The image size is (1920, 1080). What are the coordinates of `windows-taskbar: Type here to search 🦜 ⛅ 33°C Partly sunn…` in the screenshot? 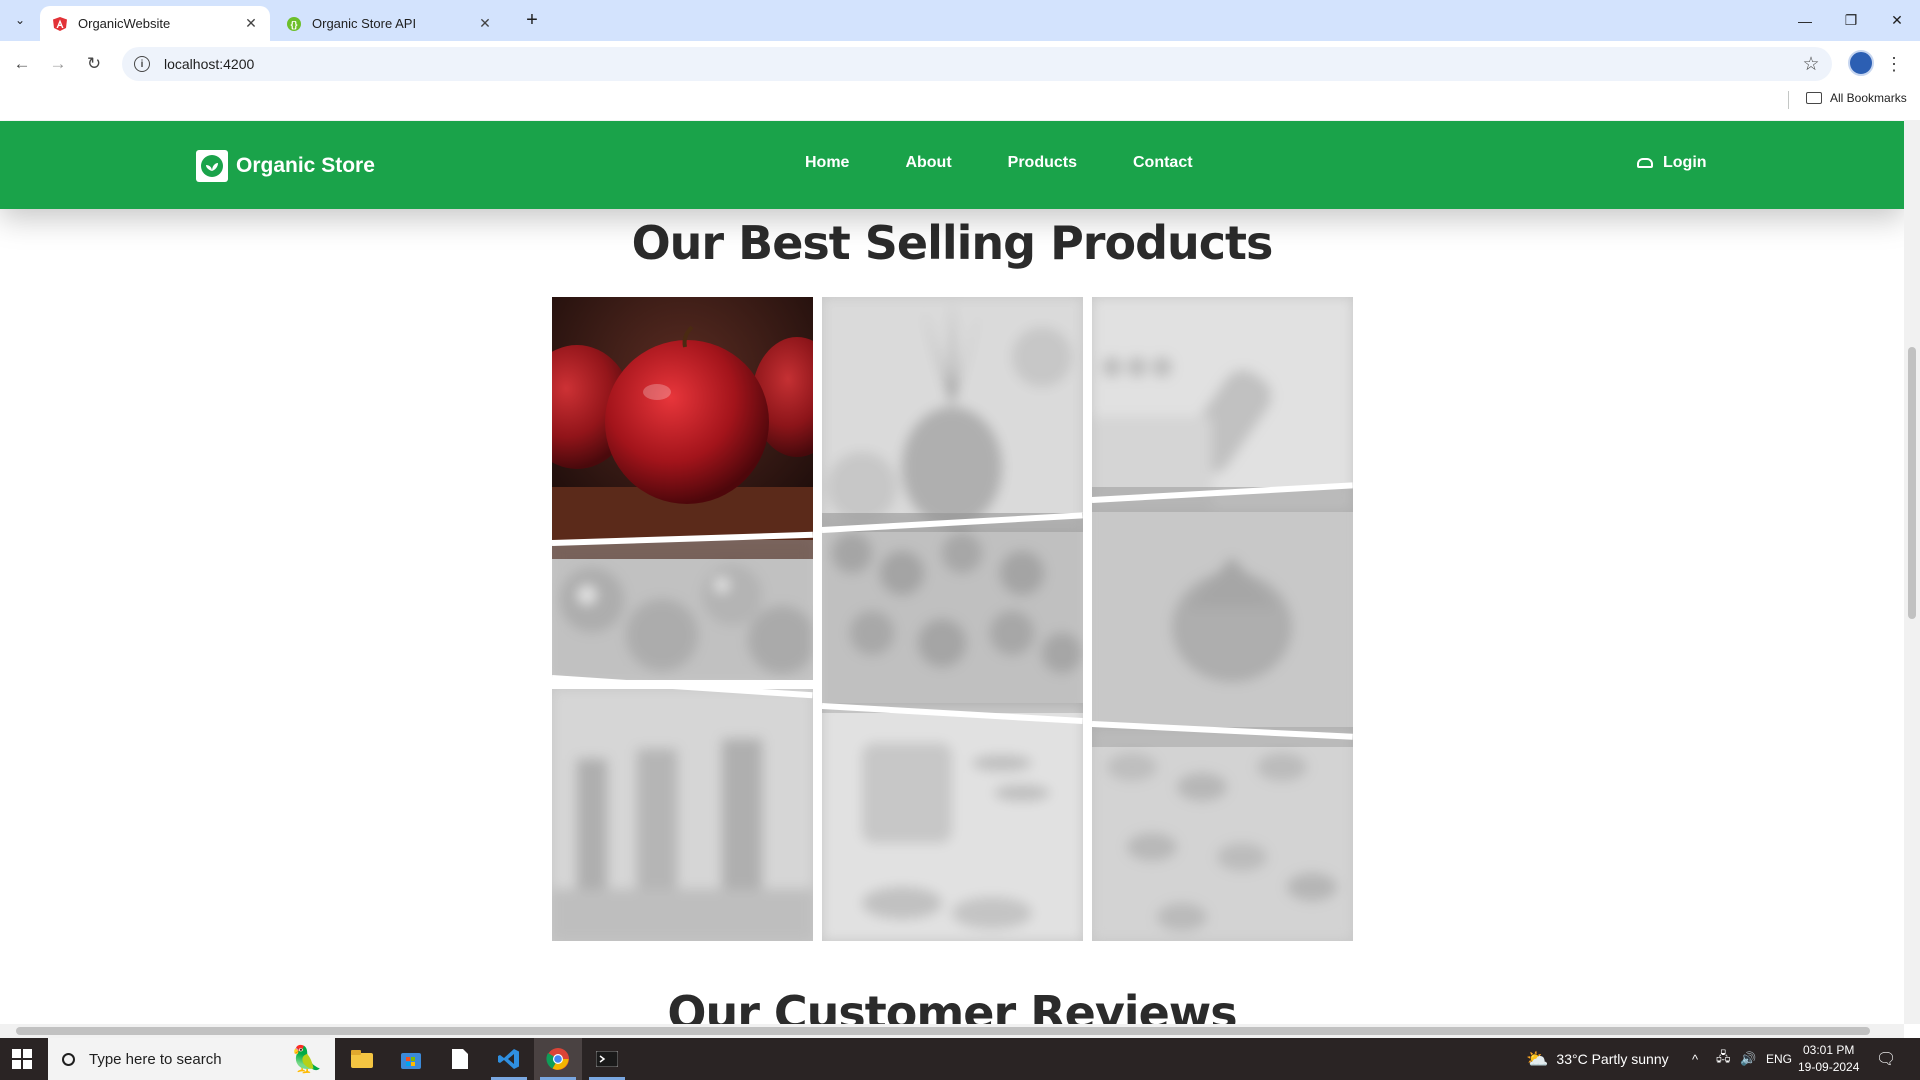 It's located at (960, 1059).